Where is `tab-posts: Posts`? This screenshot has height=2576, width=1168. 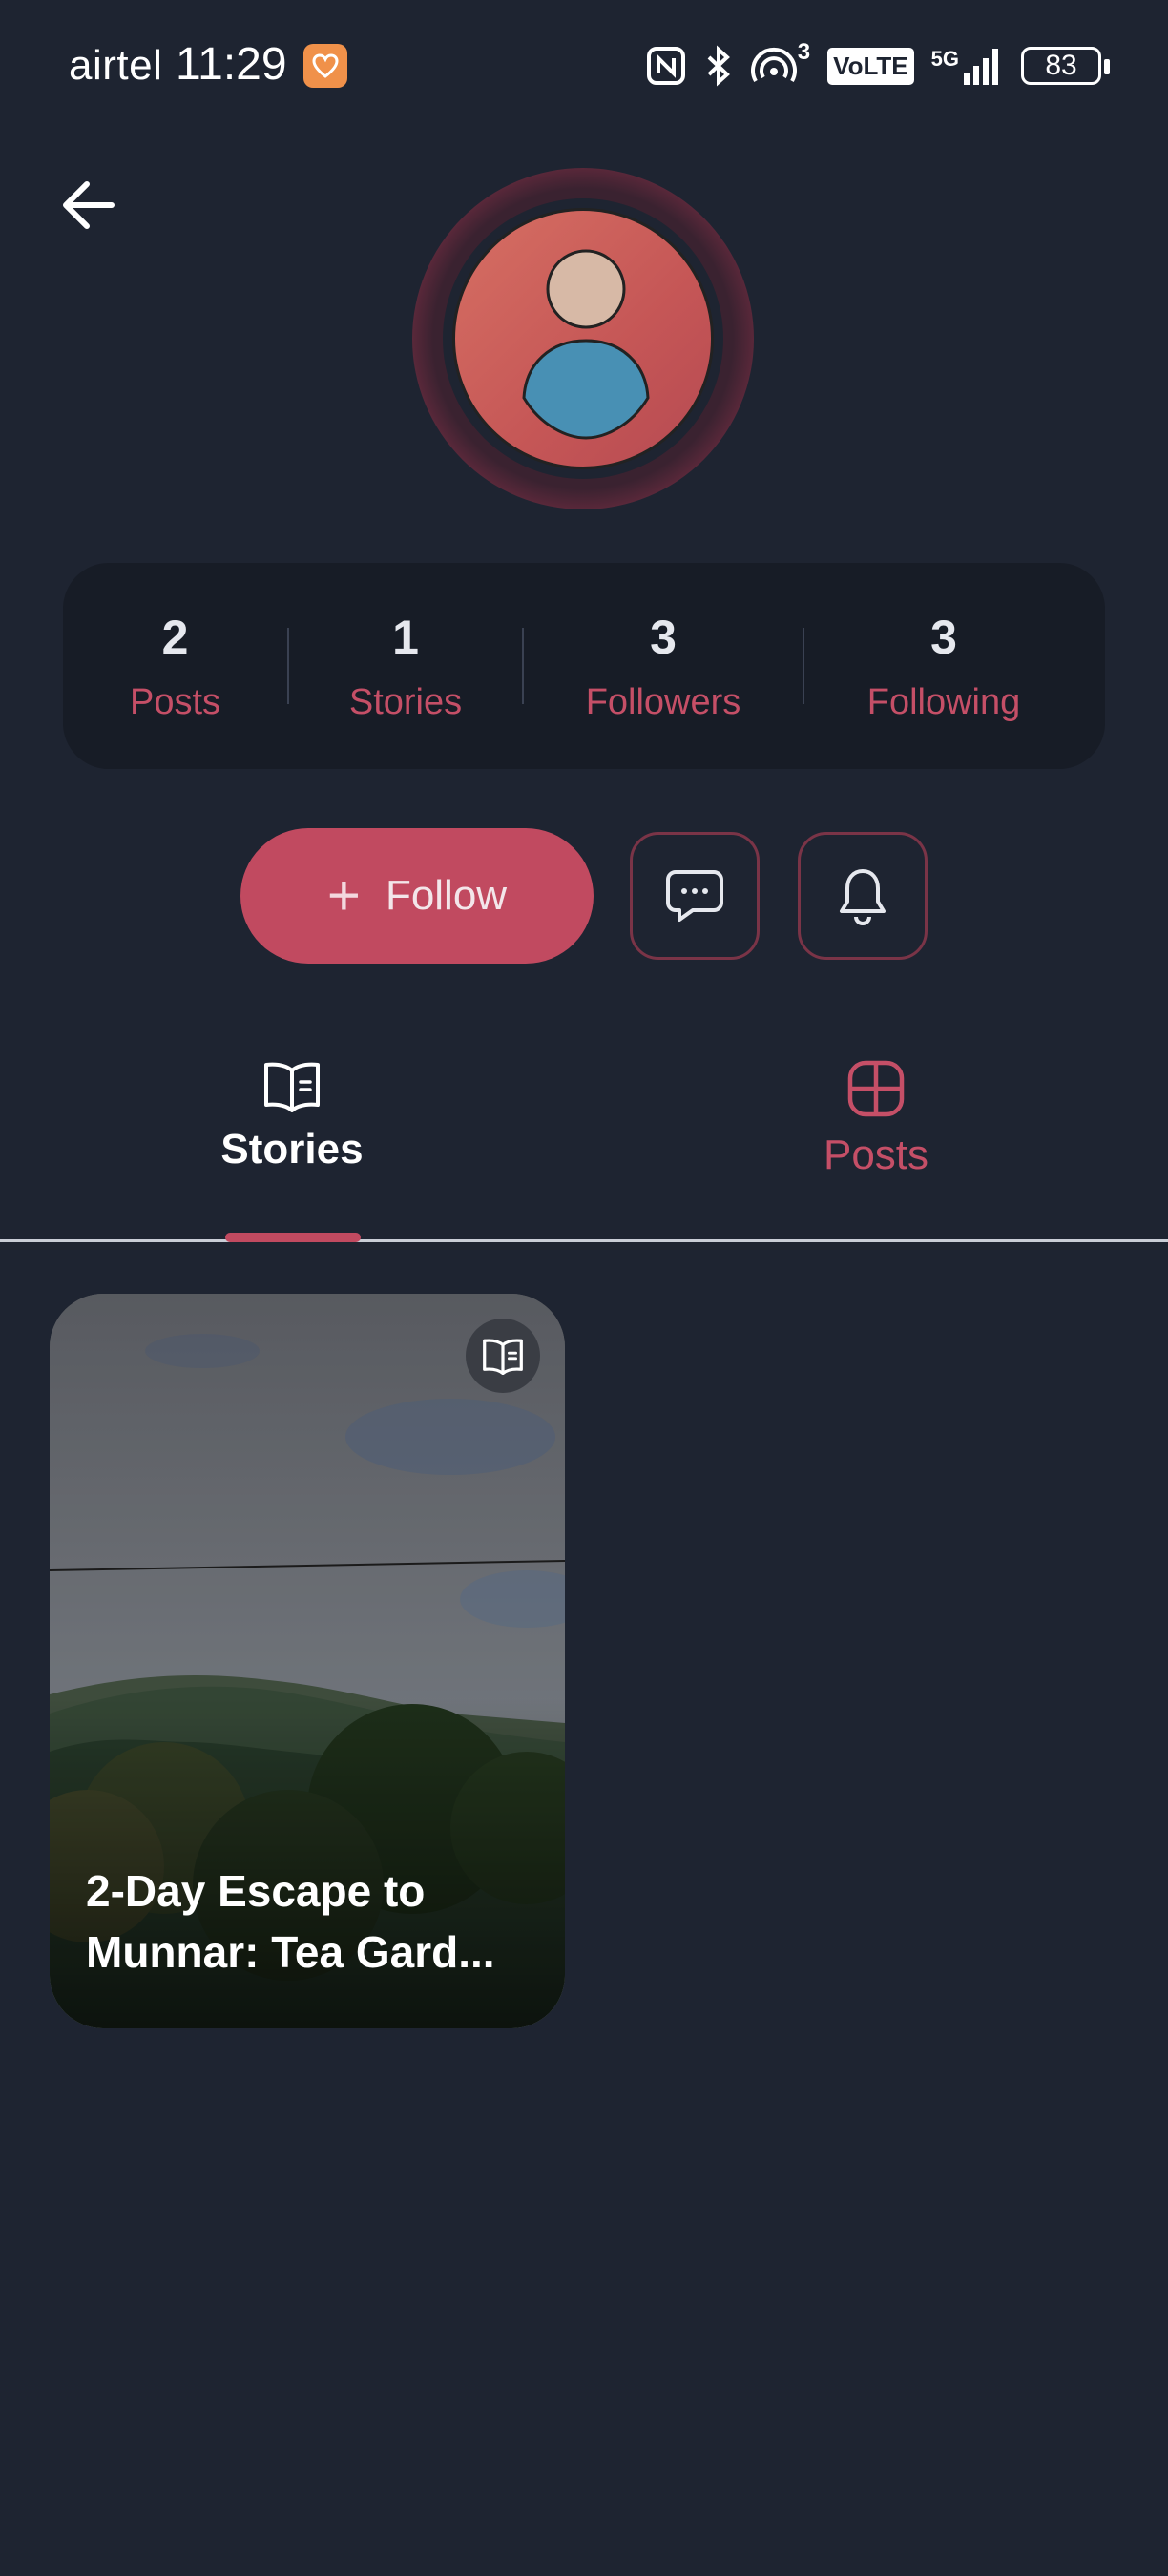
tab-posts: Posts is located at coordinates (876, 1119).